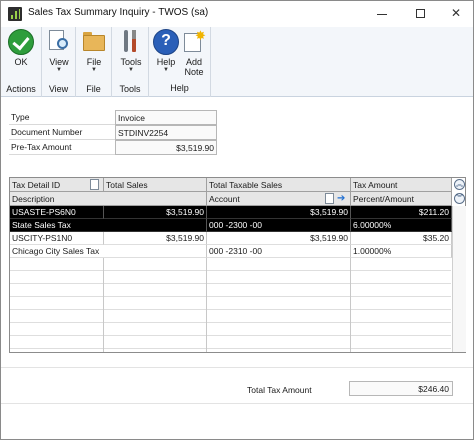 This screenshot has height=440, width=474. I want to click on help-icon: ?, so click(166, 42).